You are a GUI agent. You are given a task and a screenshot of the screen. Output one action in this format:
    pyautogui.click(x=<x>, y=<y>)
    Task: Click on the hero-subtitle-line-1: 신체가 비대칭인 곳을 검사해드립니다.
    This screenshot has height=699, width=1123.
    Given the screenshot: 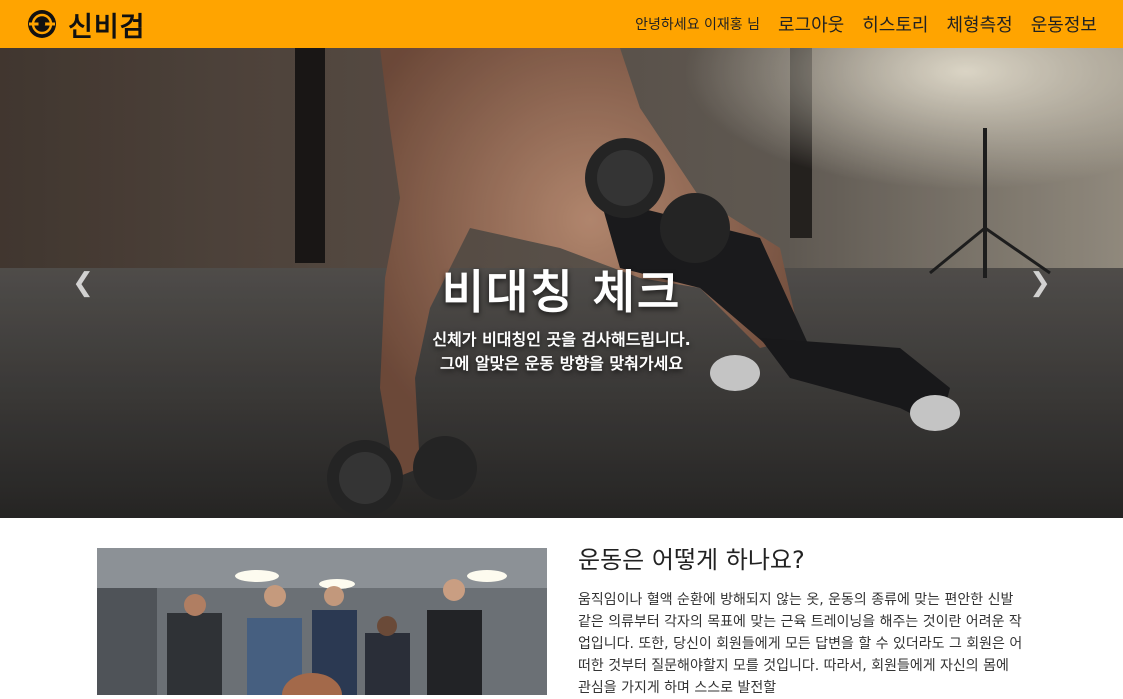 What is the action you would take?
    pyautogui.click(x=561, y=339)
    